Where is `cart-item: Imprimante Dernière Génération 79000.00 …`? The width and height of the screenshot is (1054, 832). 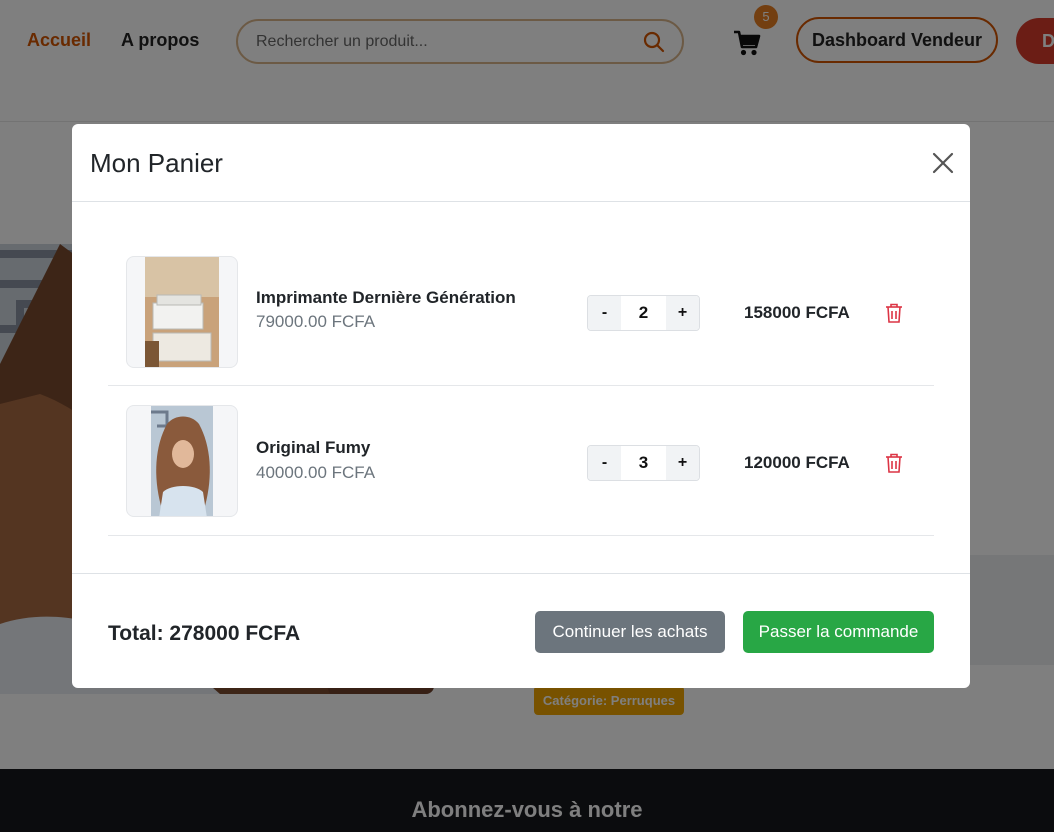
cart-item: Imprimante Dernière Génération 79000.00 … is located at coordinates (521, 311).